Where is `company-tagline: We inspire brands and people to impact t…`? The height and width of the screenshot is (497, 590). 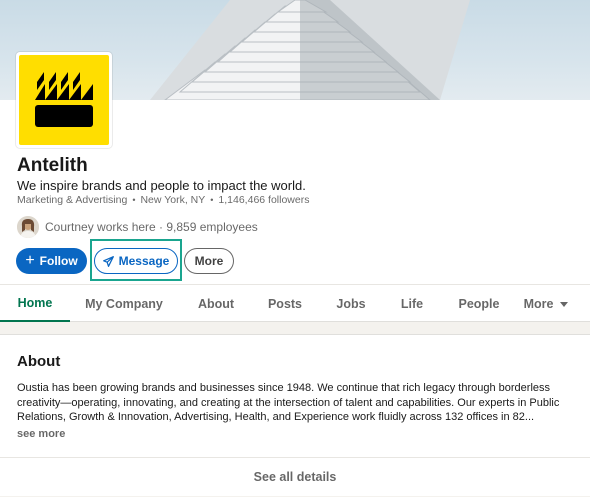 company-tagline: We inspire brands and people to impact t… is located at coordinates (161, 185).